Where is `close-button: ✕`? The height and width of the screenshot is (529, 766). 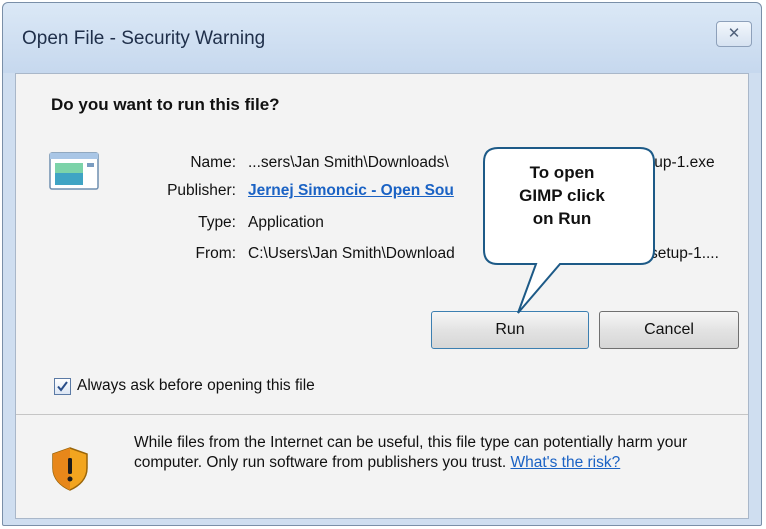
close-button: ✕ is located at coordinates (734, 34).